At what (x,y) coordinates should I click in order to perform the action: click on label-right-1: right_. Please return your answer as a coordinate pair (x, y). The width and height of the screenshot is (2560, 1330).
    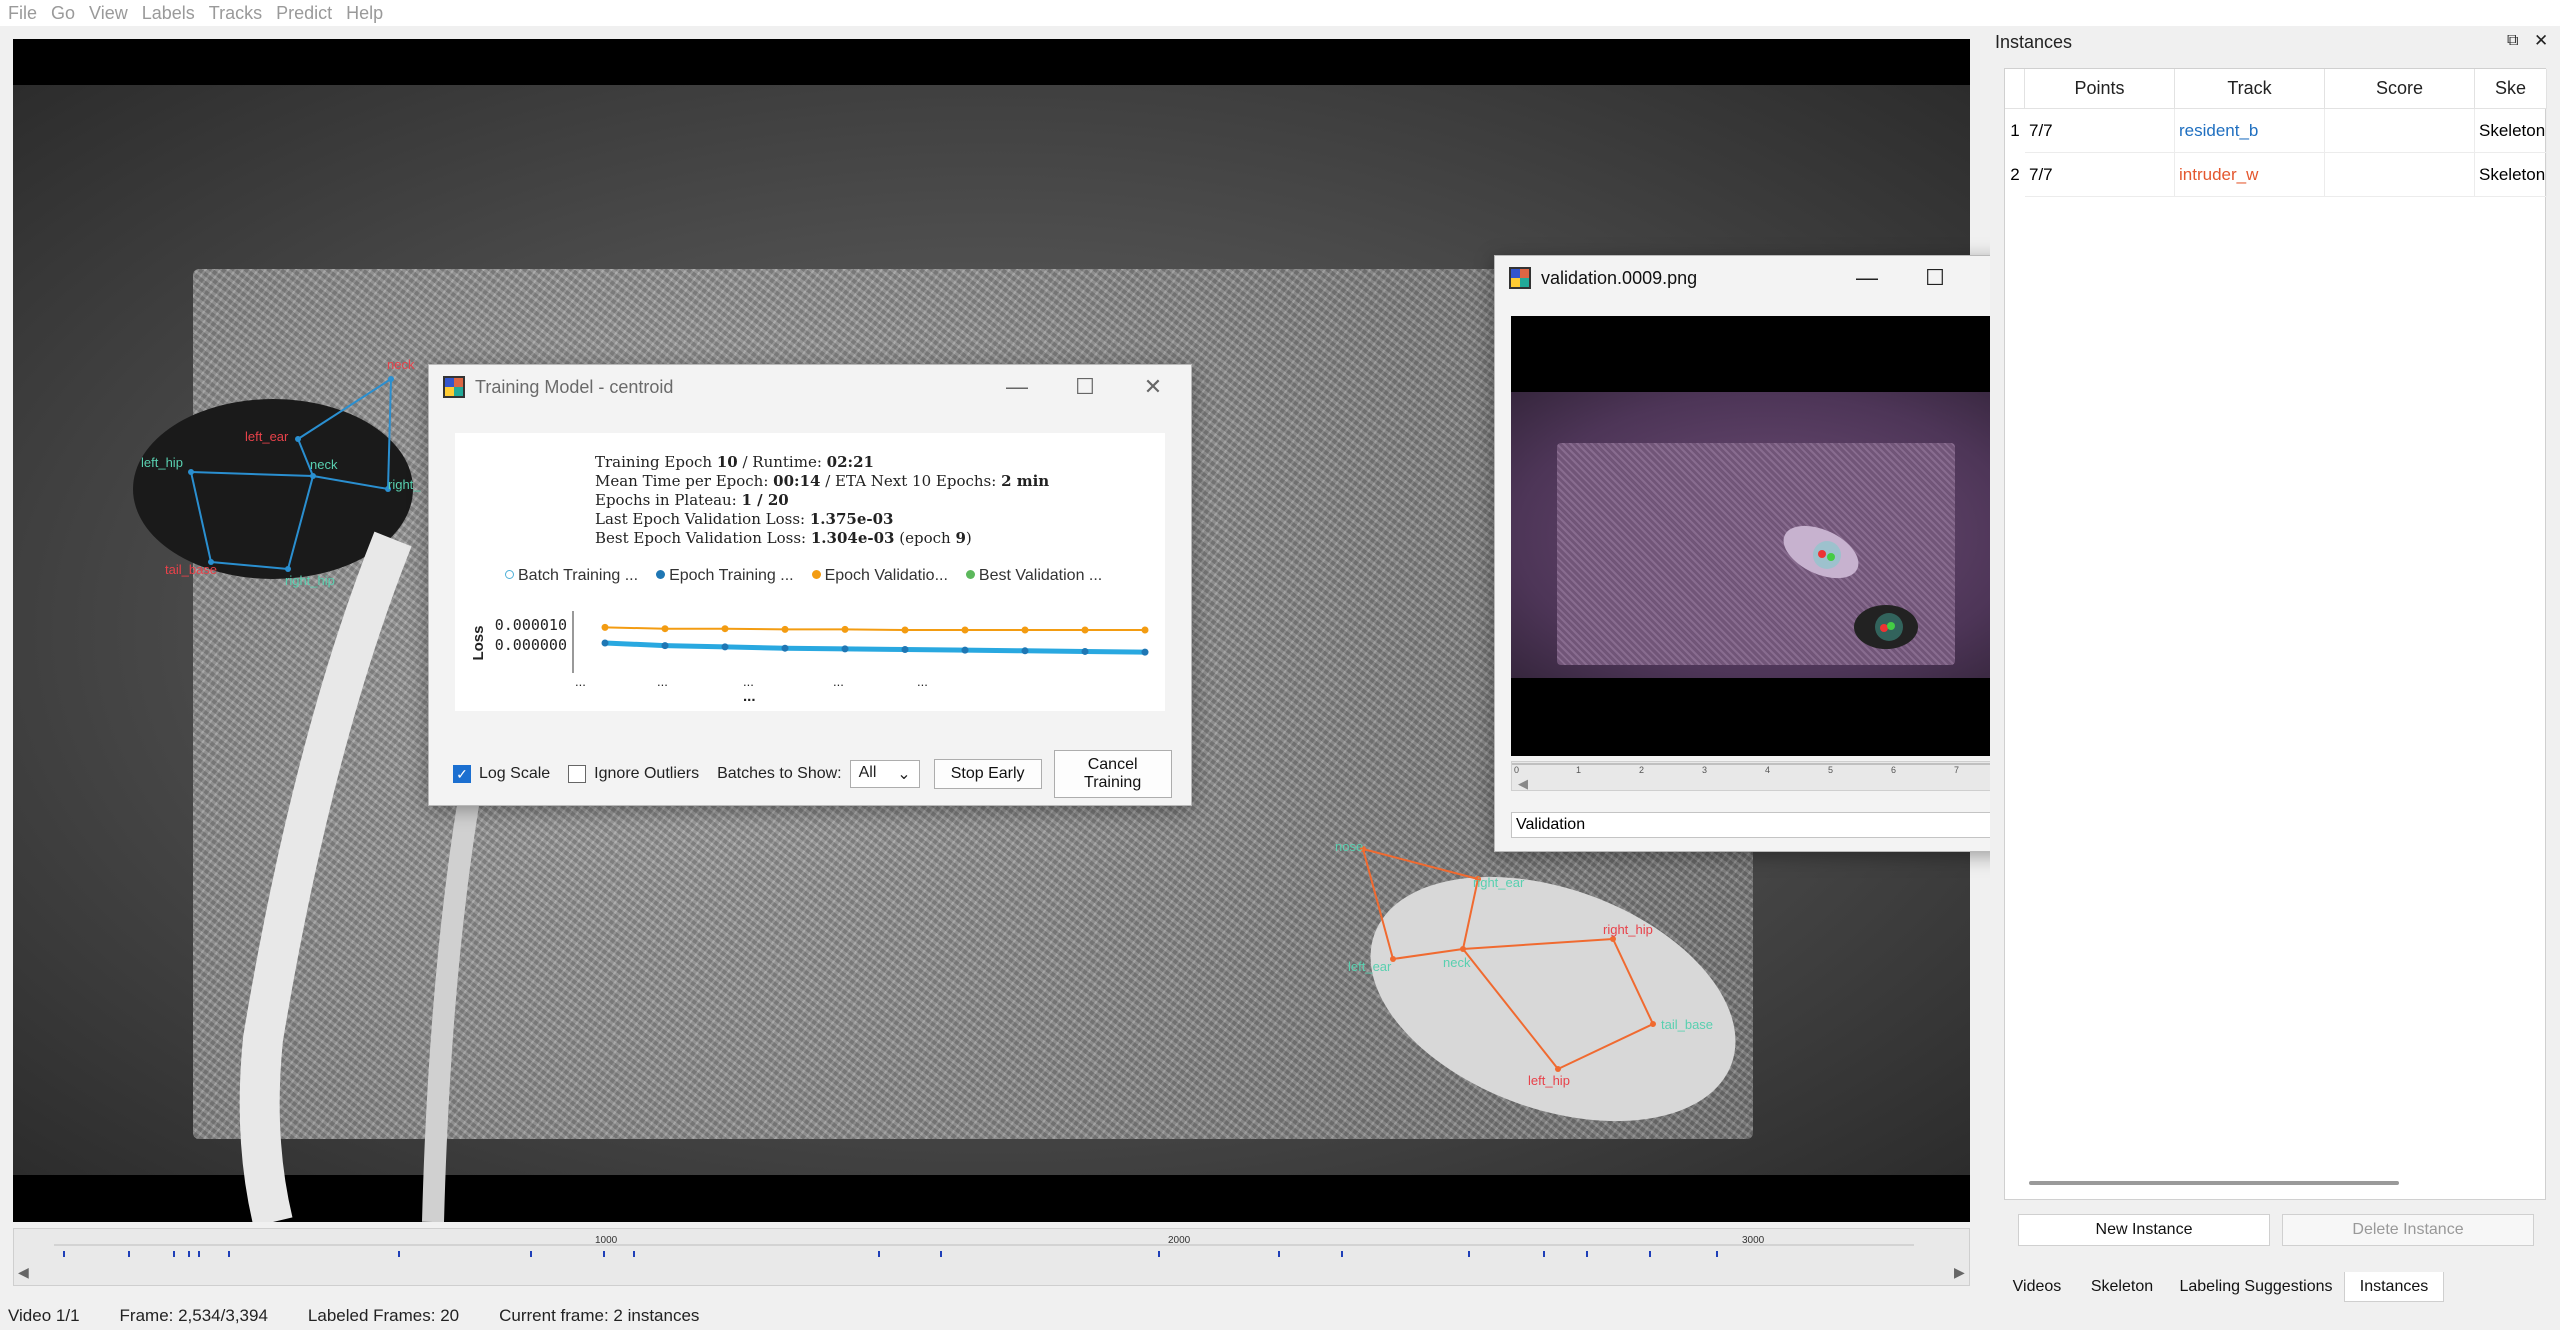
    Looking at the image, I should click on (404, 484).